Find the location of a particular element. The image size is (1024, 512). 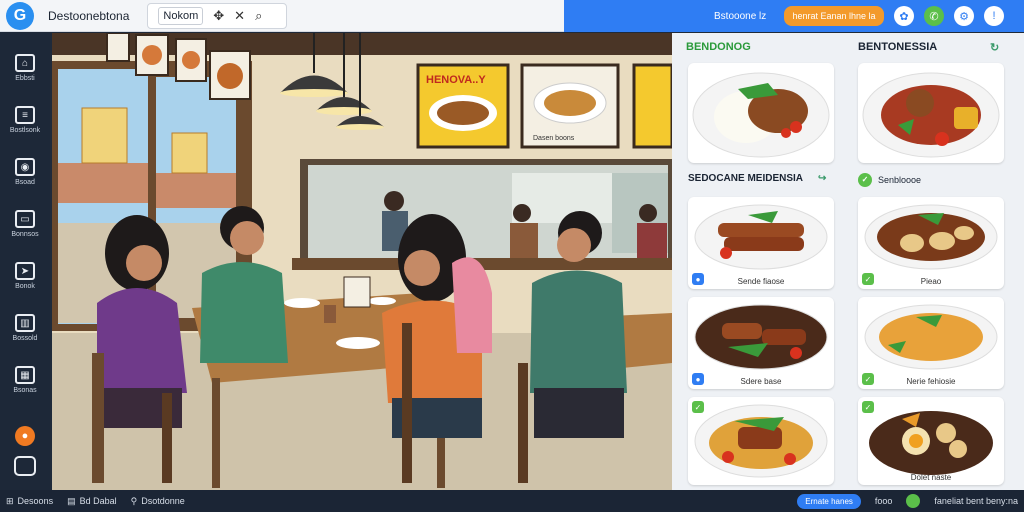

dish-card: ✓ Nerie fehiosie is located at coordinates (931, 343).